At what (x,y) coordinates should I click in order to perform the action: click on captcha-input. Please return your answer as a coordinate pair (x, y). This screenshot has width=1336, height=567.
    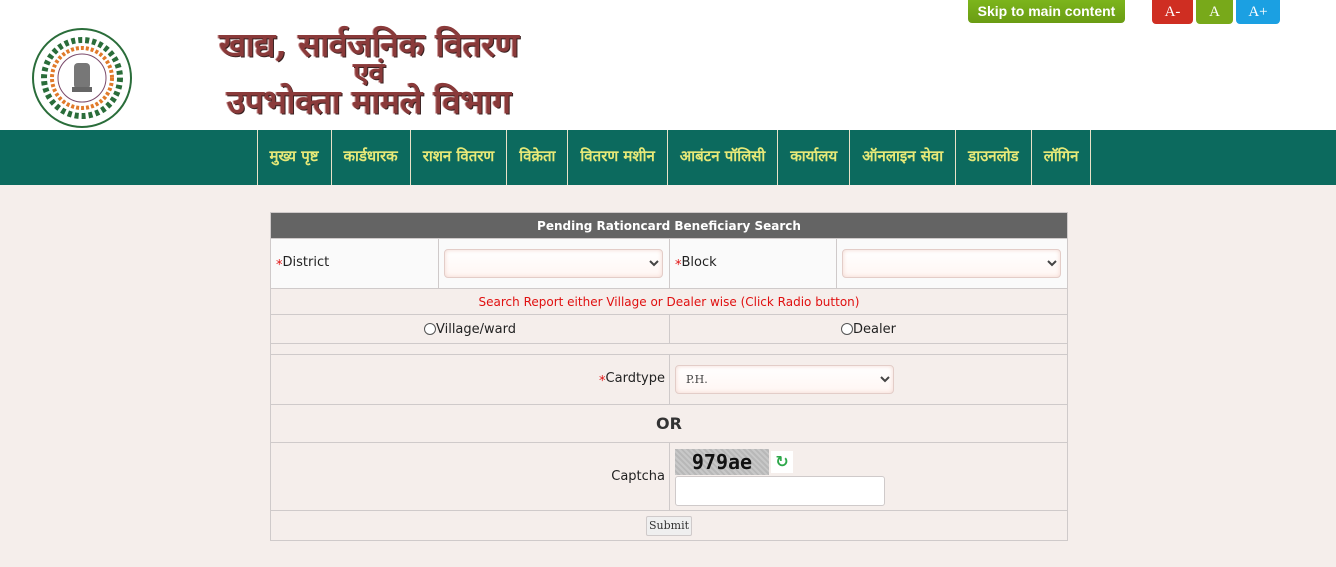
    Looking at the image, I should click on (780, 490).